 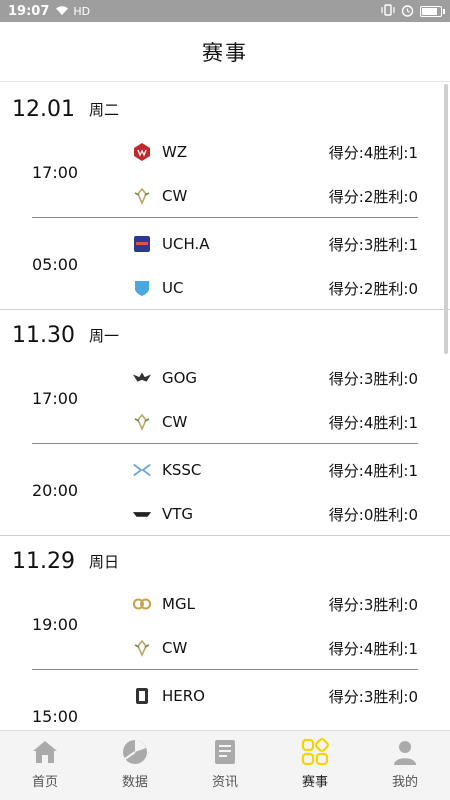 I want to click on match-time: 15:00, so click(x=55, y=716).